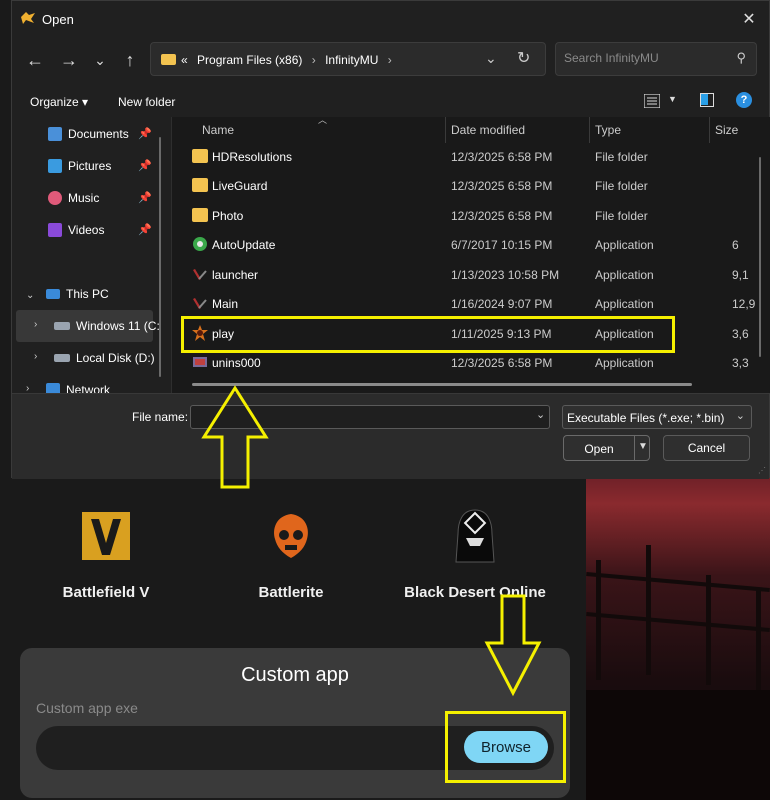  What do you see at coordinates (523, 58) in the screenshot?
I see `refresh-icon: ↻` at bounding box center [523, 58].